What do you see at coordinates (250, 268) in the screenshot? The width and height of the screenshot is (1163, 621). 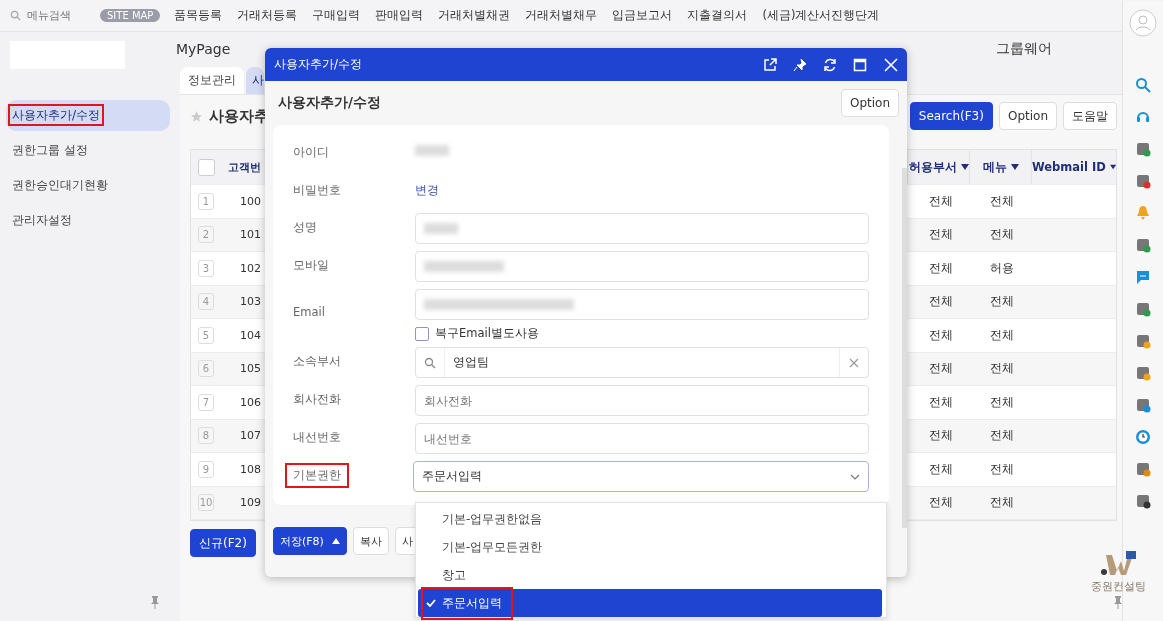 I see `table-cell-text: 102` at bounding box center [250, 268].